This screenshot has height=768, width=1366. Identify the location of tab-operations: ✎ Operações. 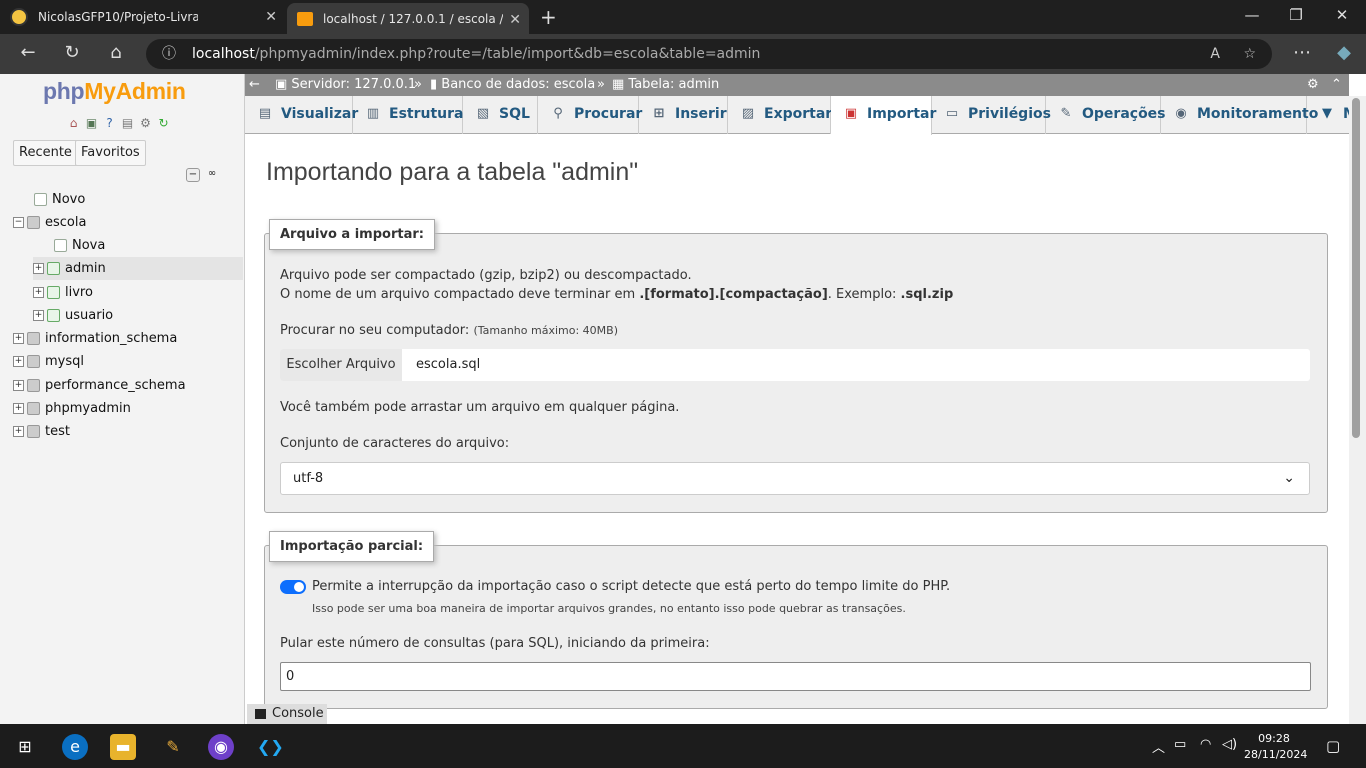
(1106, 115).